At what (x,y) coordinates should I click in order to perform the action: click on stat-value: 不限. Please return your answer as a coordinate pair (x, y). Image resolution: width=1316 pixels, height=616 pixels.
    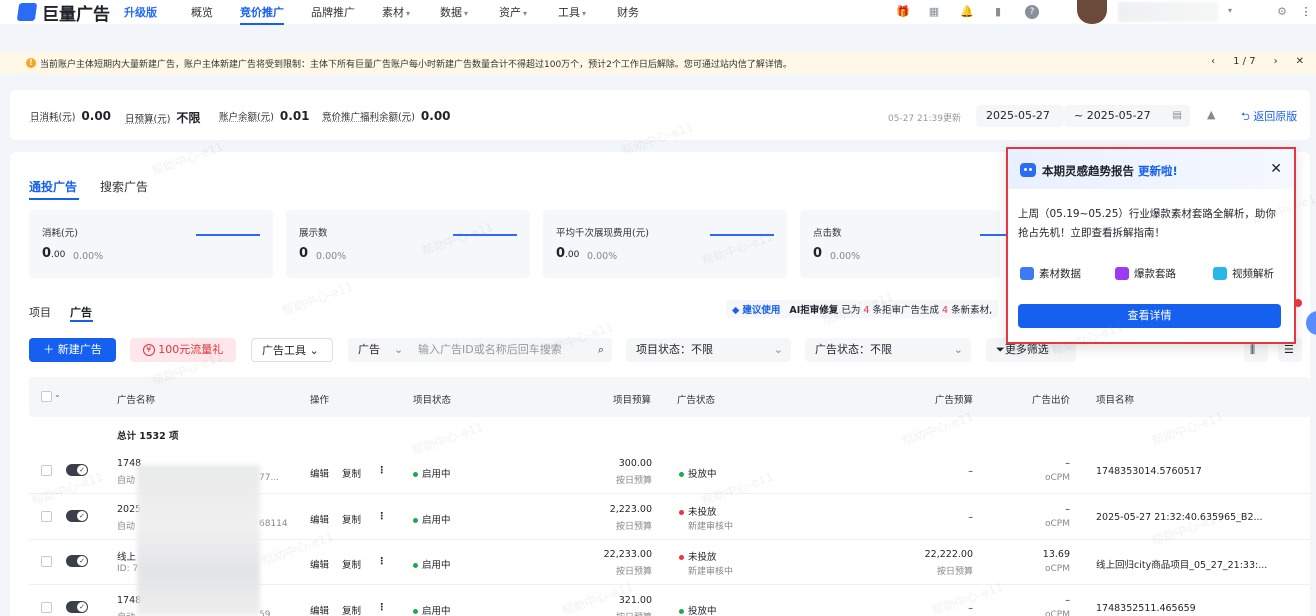
    Looking at the image, I should click on (188, 118).